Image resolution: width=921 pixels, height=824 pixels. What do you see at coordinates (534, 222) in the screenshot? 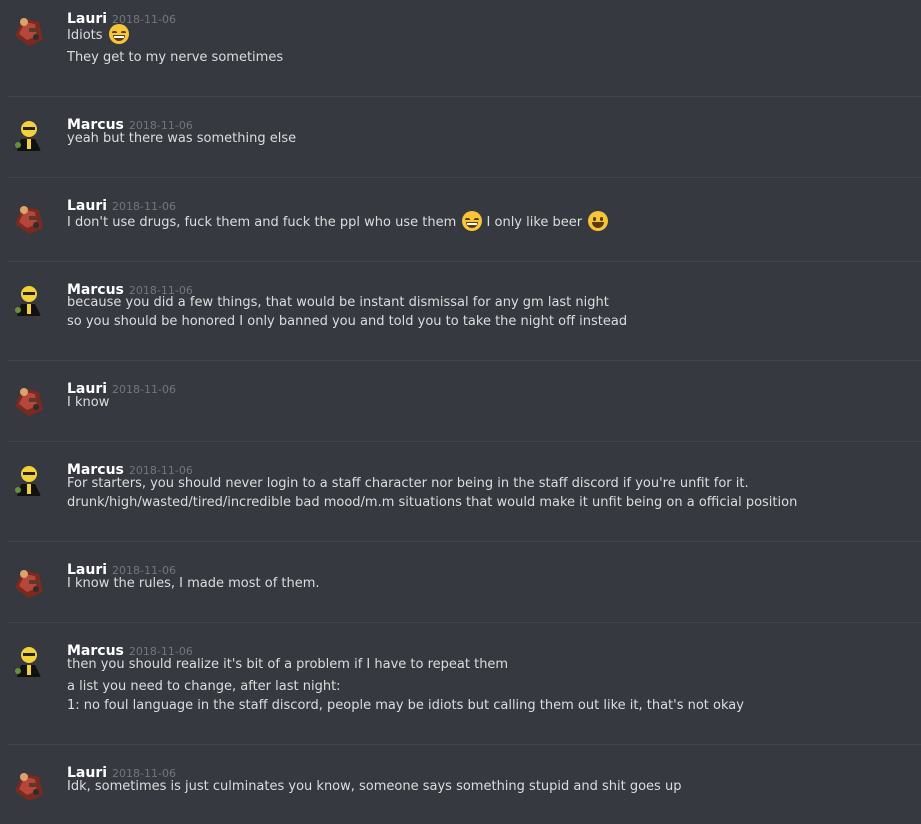
I see `message-text-segment: I only like beer` at bounding box center [534, 222].